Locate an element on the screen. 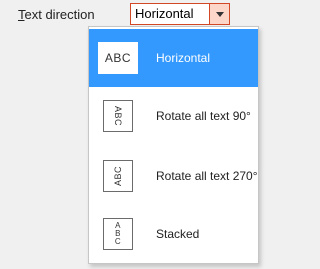  rotate-270-preview-icon: ABC is located at coordinates (118, 176).